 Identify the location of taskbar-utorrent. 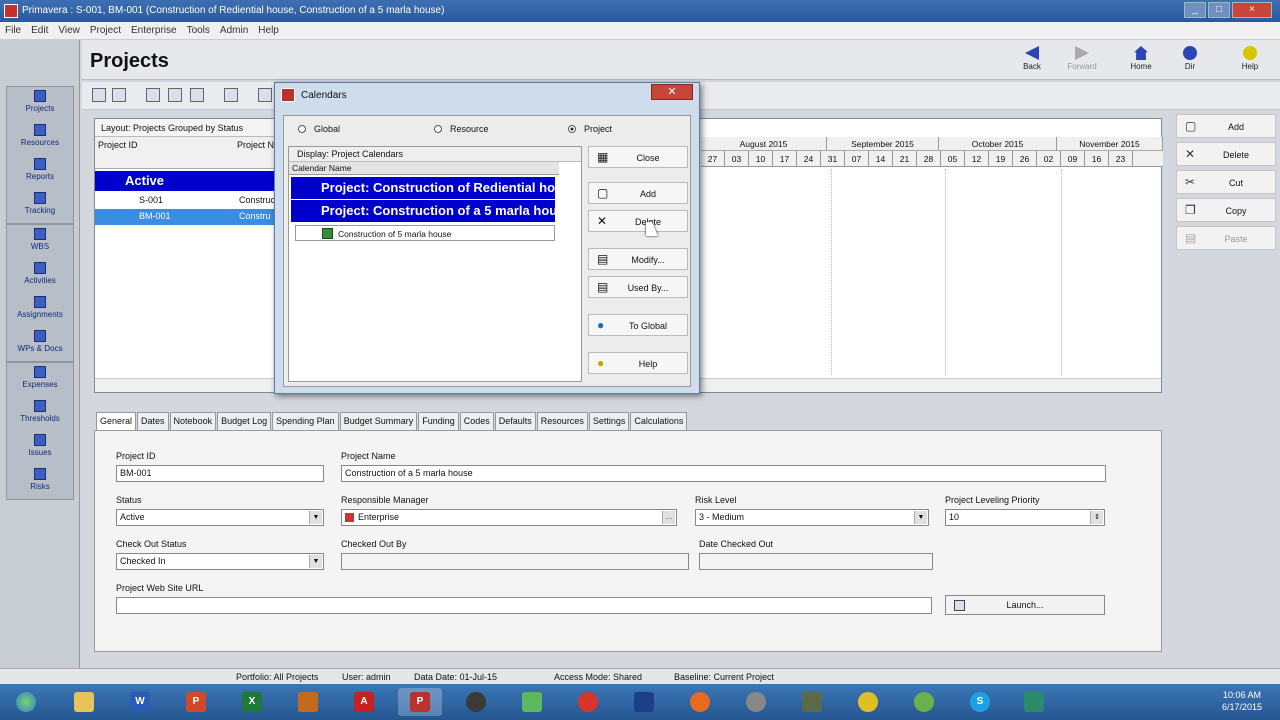
(924, 702).